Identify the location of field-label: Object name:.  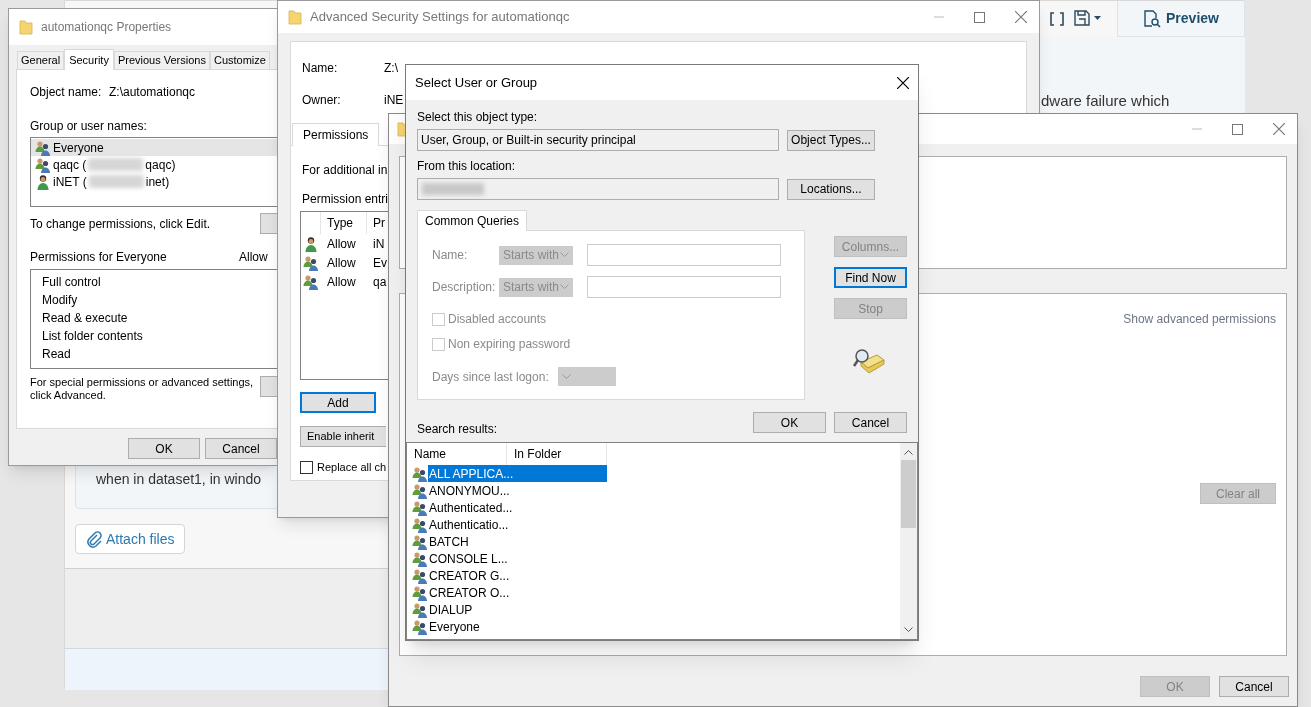
(66, 92).